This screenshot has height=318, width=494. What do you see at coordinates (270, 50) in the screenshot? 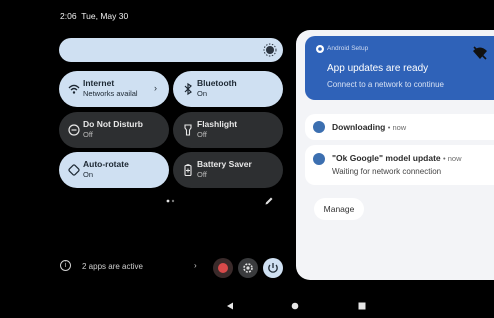
I see `brightness-icon` at bounding box center [270, 50].